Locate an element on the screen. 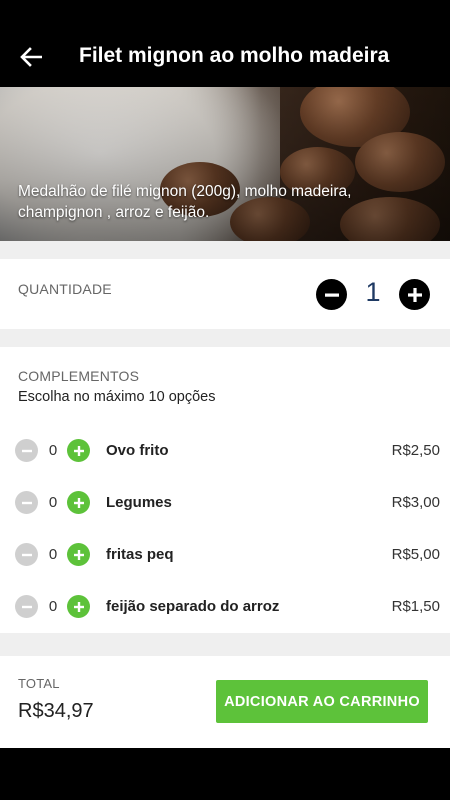  quantity-increase-button is located at coordinates (414, 294).